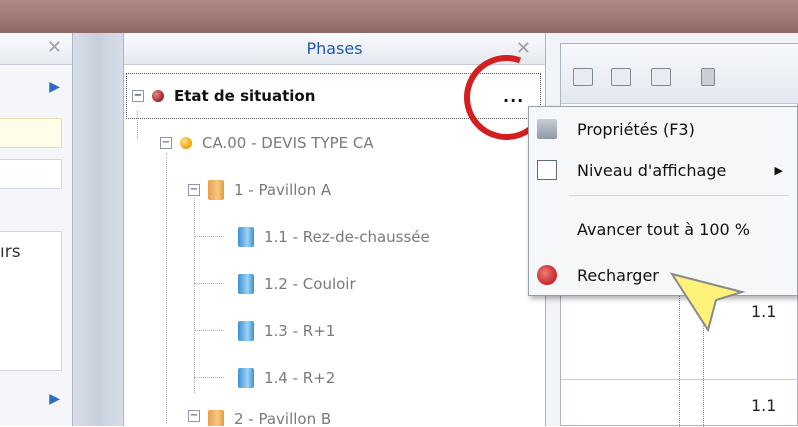 The width and height of the screenshot is (798, 427). Describe the element at coordinates (54, 47) in the screenshot. I see `close-icon: ✕` at that location.